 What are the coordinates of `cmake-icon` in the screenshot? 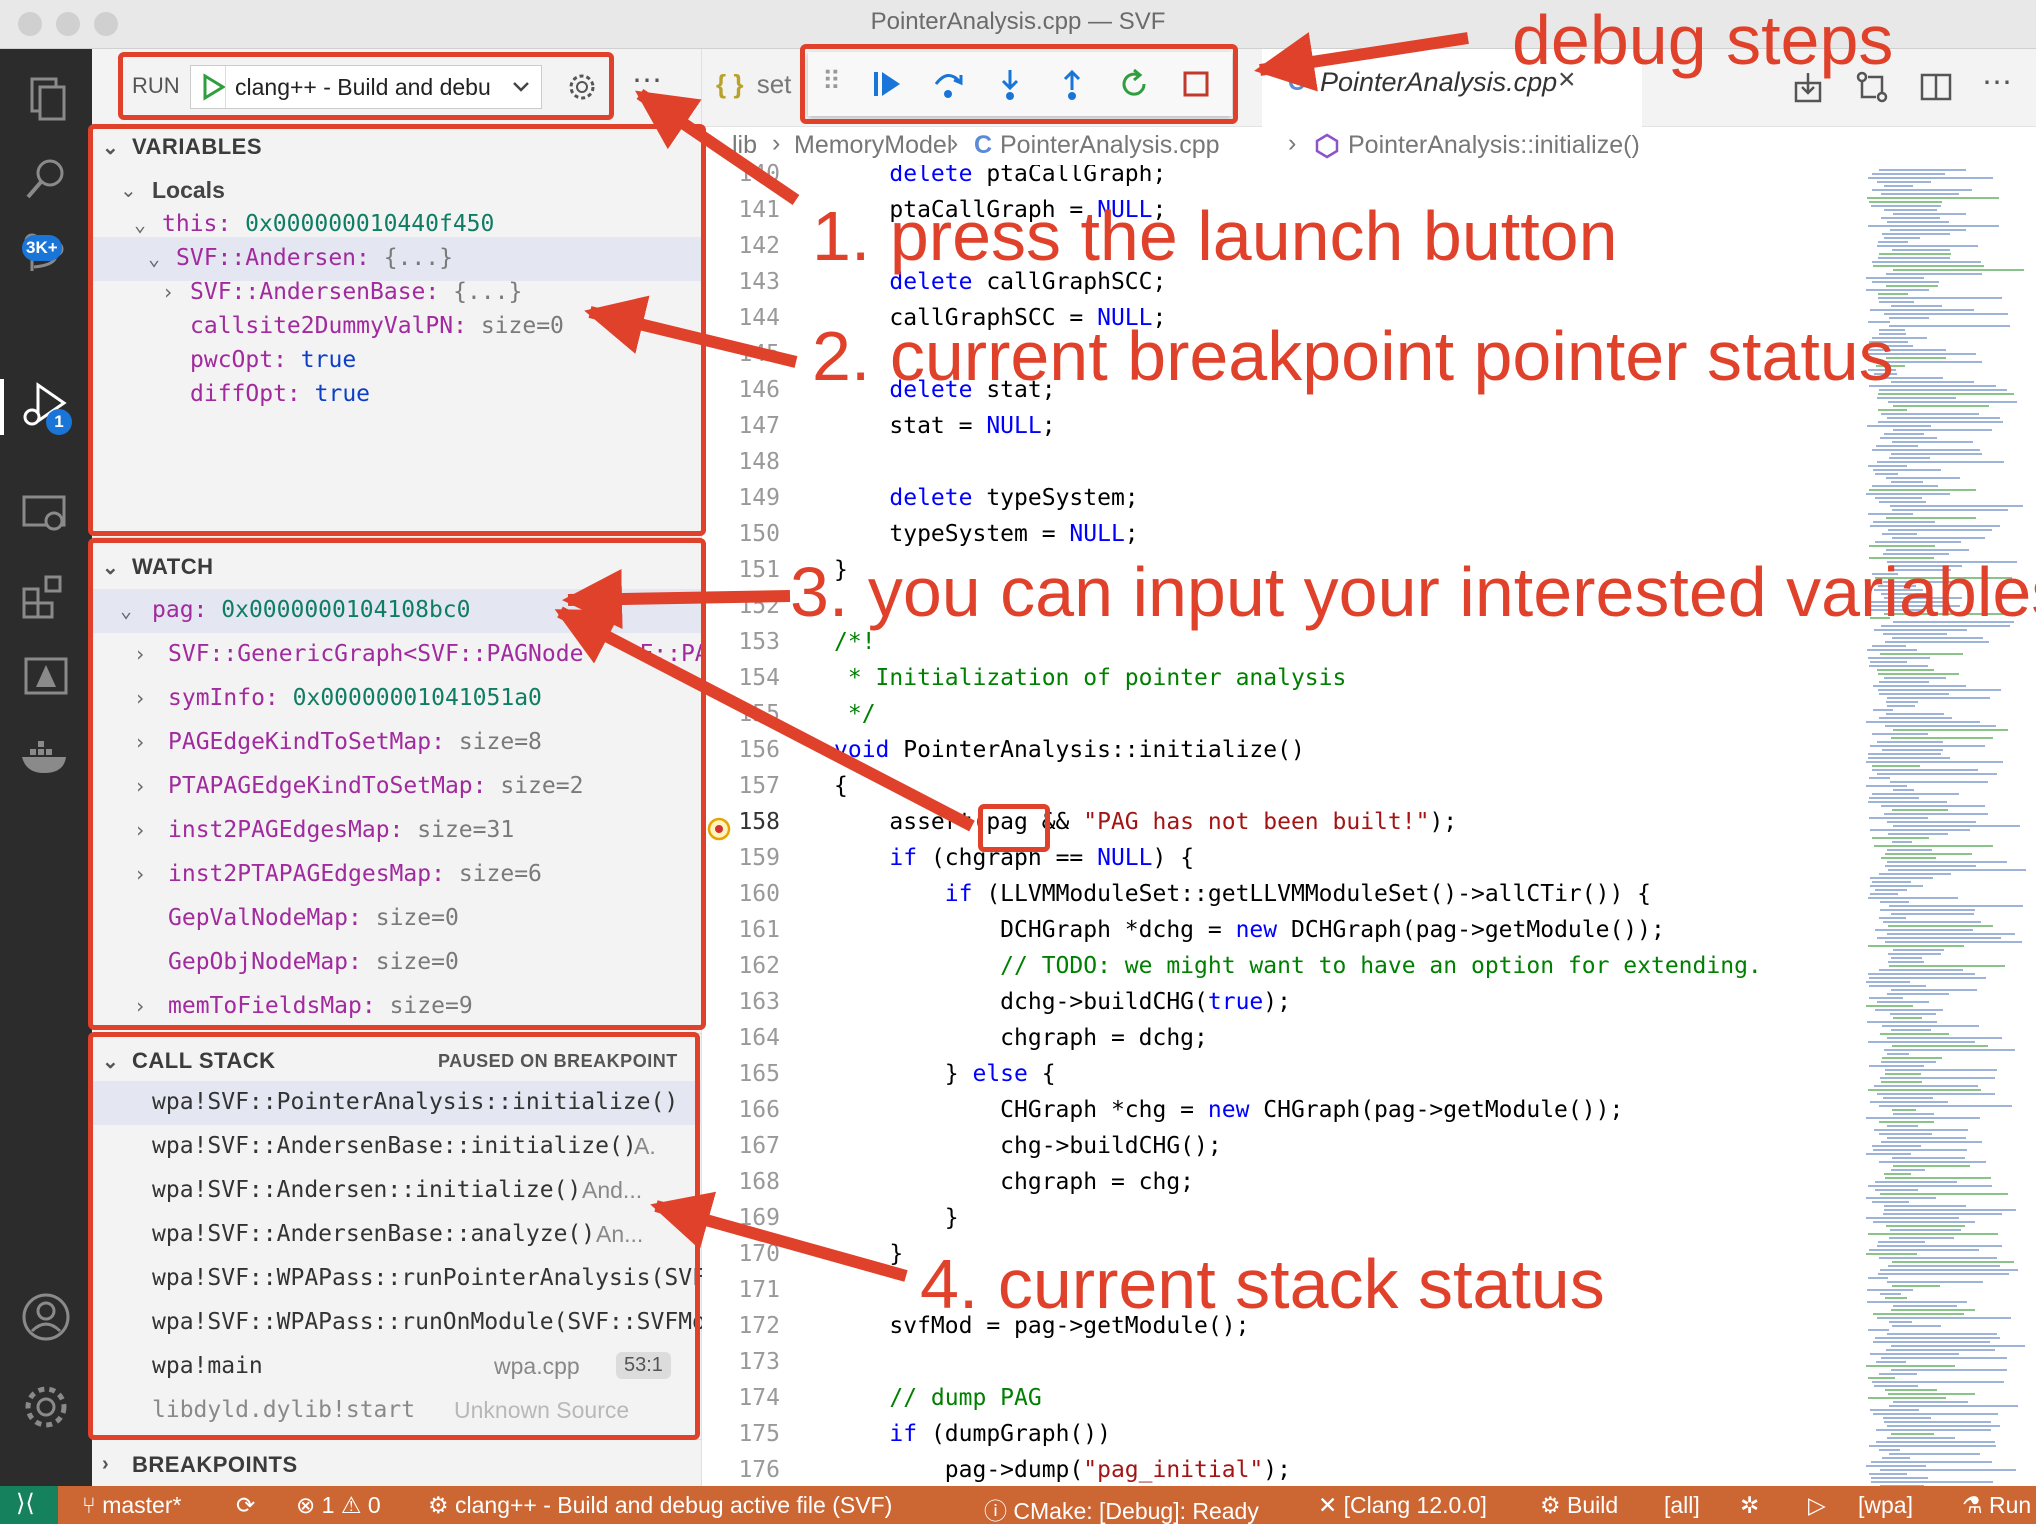 It's located at (46, 677).